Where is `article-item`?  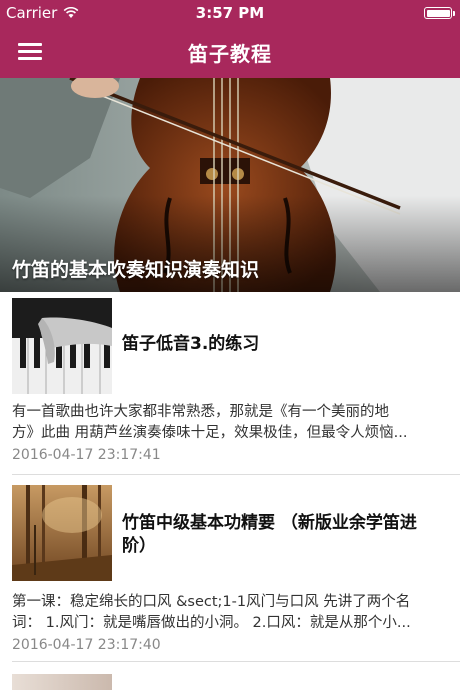
article-item is located at coordinates (230, 677).